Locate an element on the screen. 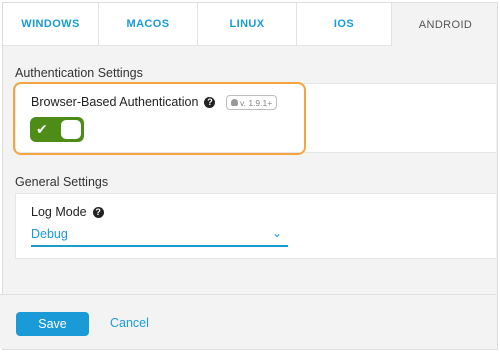 The image size is (500, 352). browser-auth-label: Browser-Based Authentication ? is located at coordinates (123, 102).